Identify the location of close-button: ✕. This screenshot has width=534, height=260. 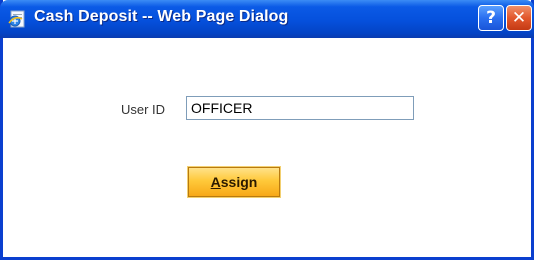
(519, 18).